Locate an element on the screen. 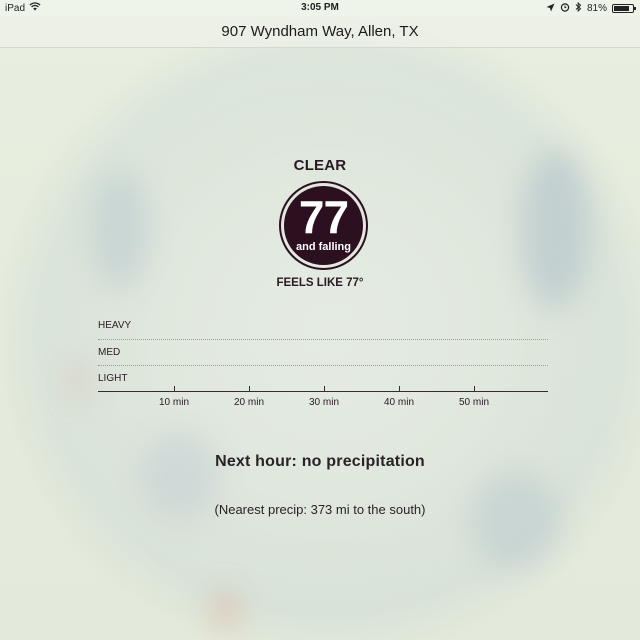 Image resolution: width=640 pixels, height=640 pixels. level-med-gridline is located at coordinates (323, 365).